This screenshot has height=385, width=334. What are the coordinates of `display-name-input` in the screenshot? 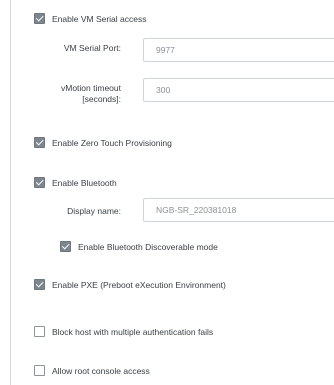 It's located at (238, 210).